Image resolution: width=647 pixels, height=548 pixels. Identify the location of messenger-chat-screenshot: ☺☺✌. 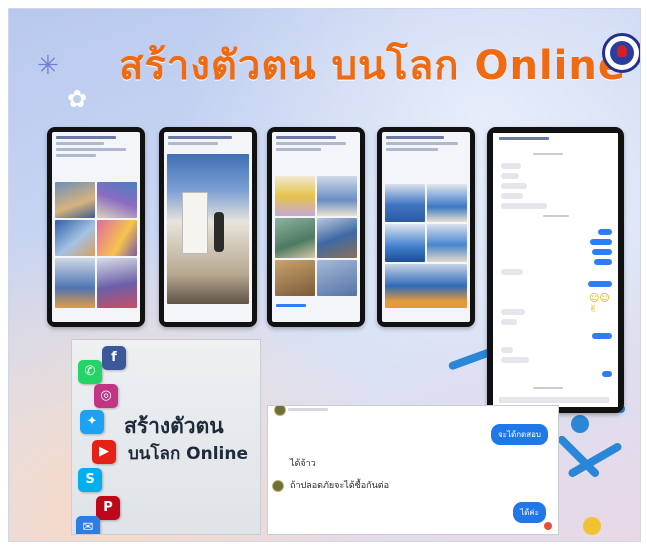
(555, 270).